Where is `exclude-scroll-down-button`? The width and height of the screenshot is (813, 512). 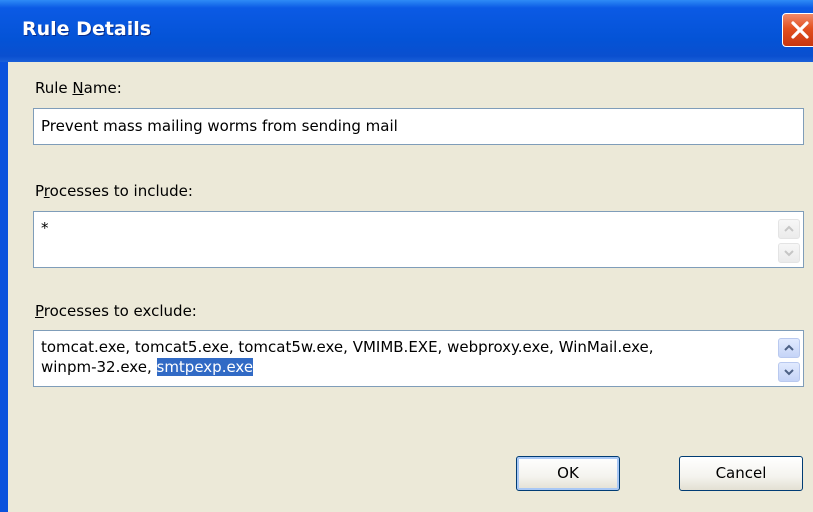 exclude-scroll-down-button is located at coordinates (789, 372).